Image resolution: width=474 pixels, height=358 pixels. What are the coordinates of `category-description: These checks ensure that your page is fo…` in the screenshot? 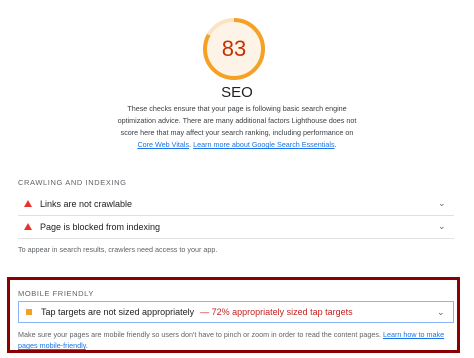 It's located at (237, 127).